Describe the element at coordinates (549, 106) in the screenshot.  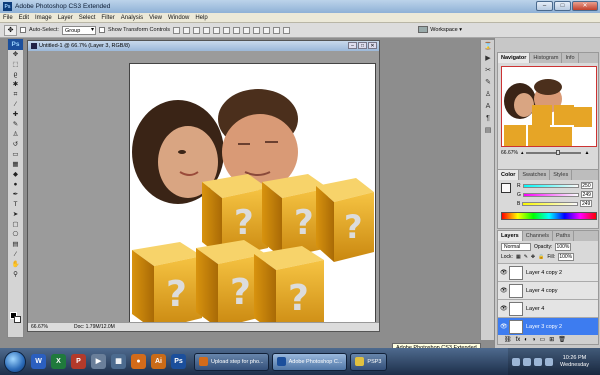
I see `navigator-preview` at that location.